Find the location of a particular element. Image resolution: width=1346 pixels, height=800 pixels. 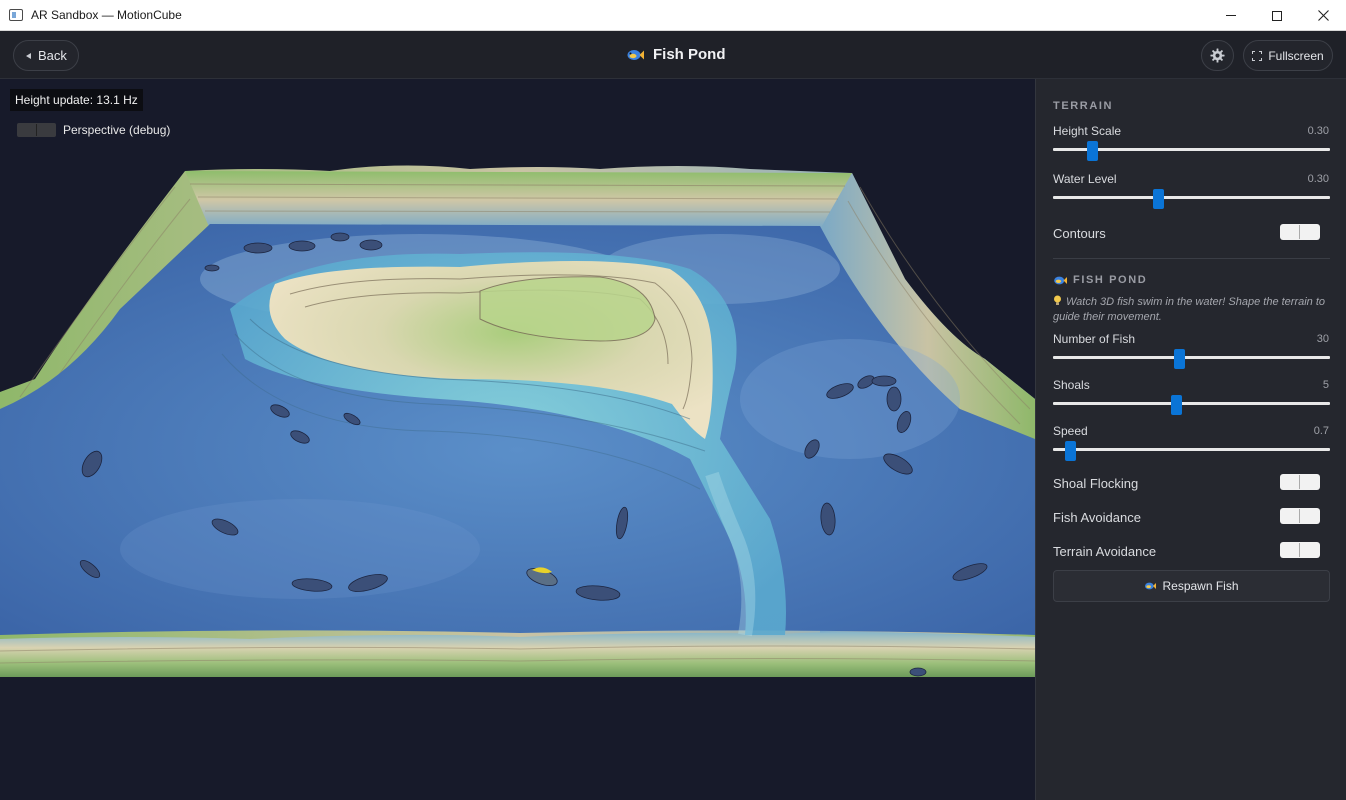

shoals-slider is located at coordinates (1191, 405).